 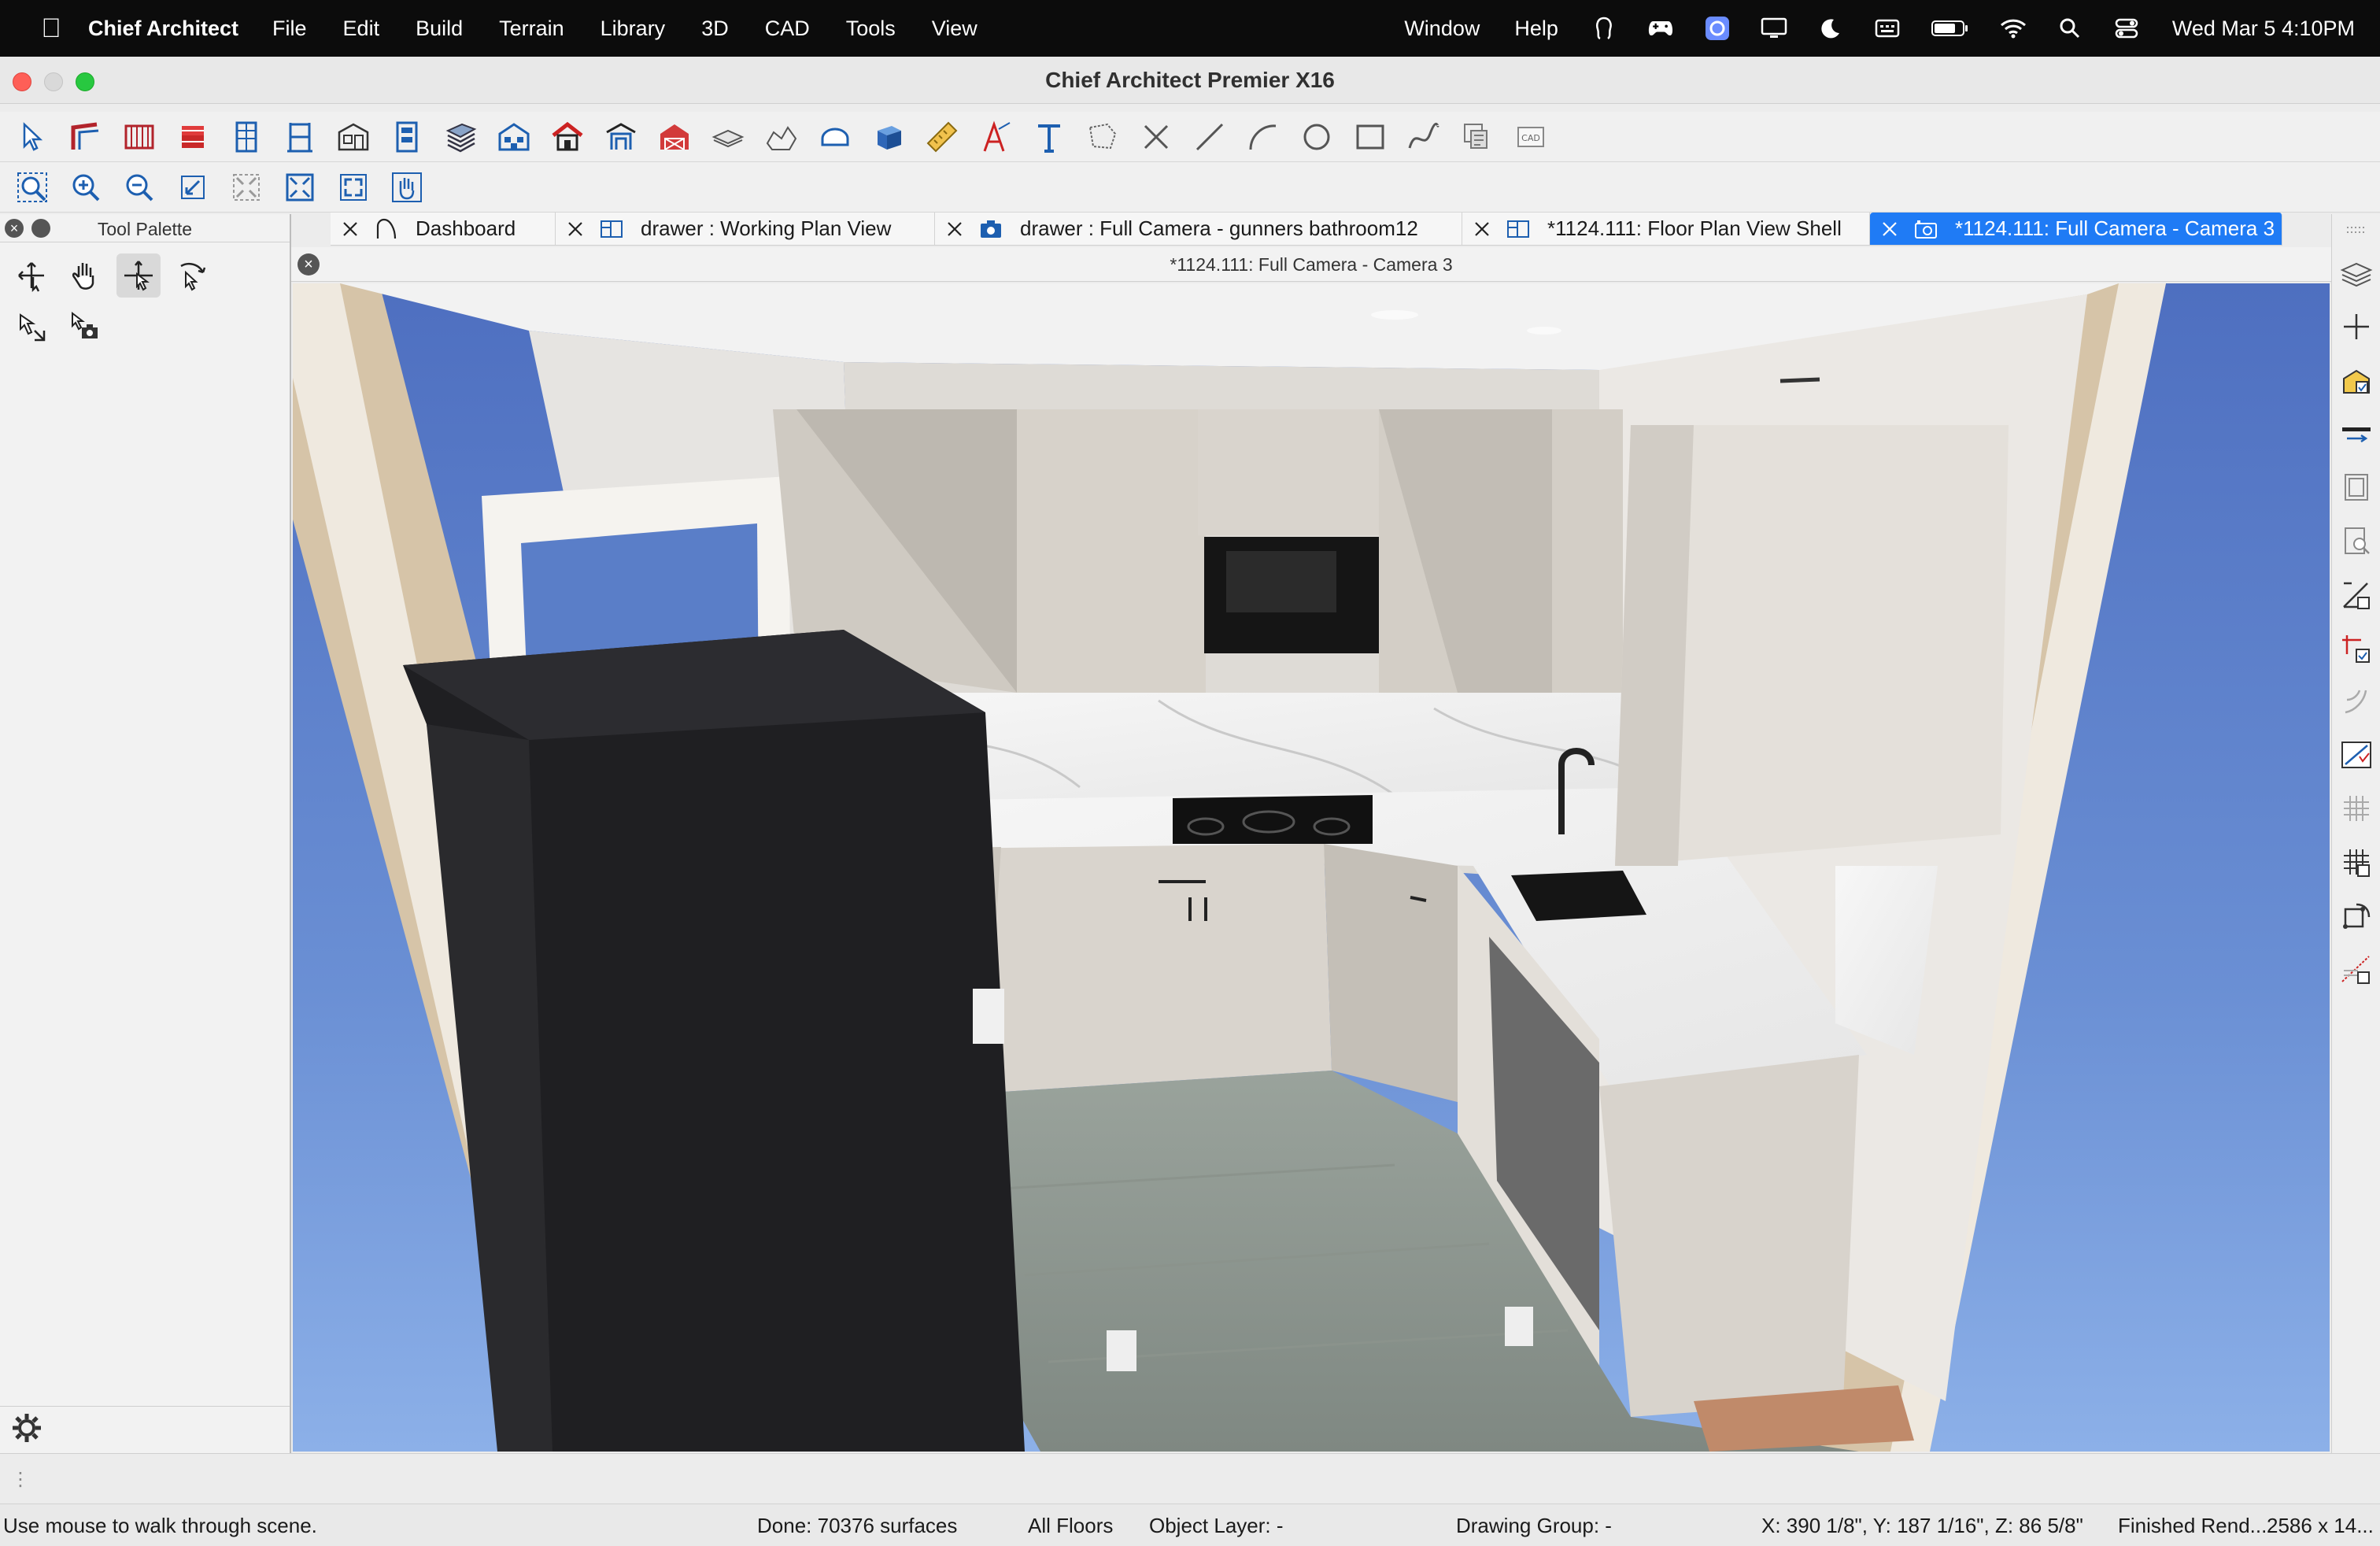 What do you see at coordinates (2356, 540) in the screenshot?
I see `window-search-icon` at bounding box center [2356, 540].